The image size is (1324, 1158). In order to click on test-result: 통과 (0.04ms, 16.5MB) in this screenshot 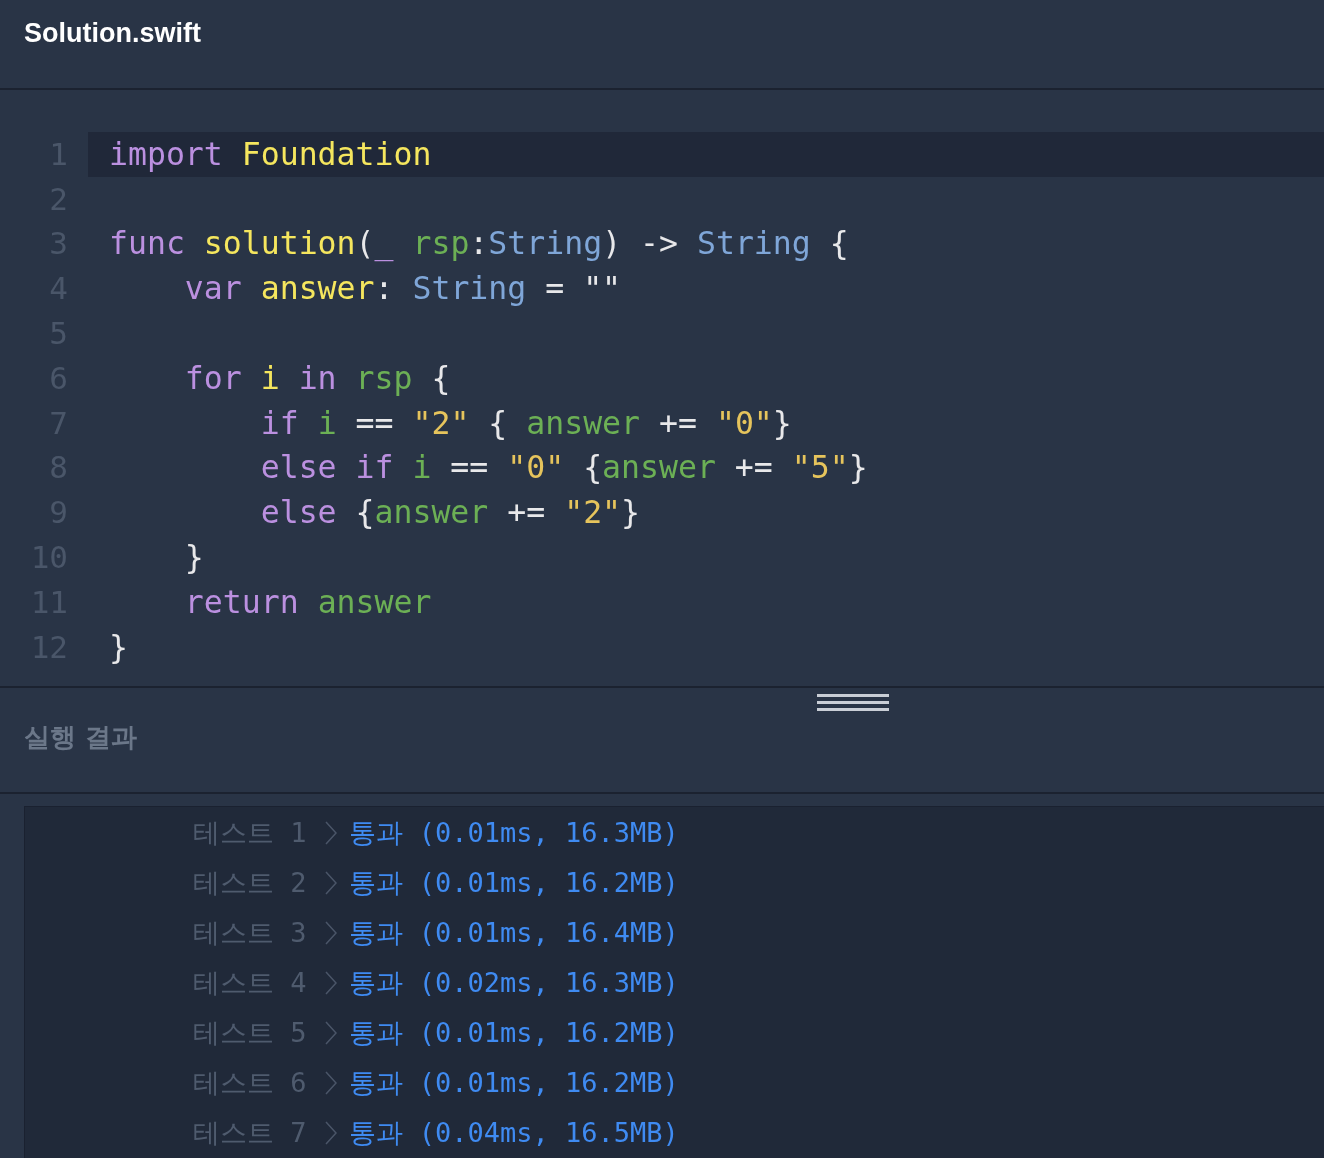, I will do `click(513, 1133)`.